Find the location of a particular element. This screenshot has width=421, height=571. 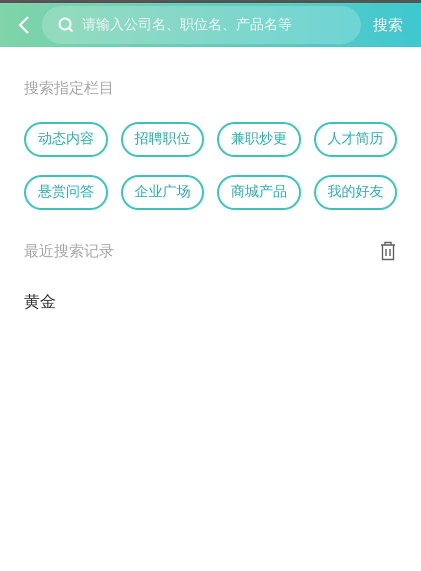

category-chip: 兼职炒更 is located at coordinates (258, 139).